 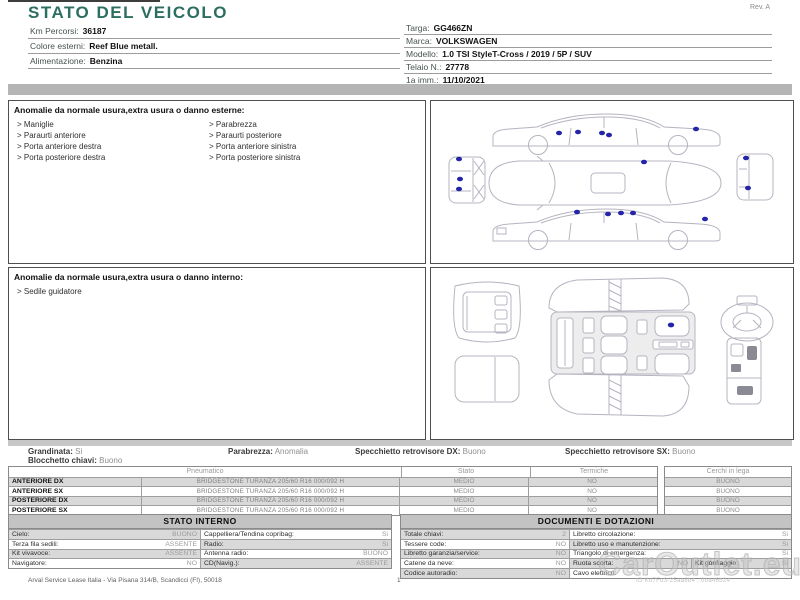 What do you see at coordinates (596, 534) in the screenshot?
I see `table-row: Totale chiavi: 2 Libretto circolazione: Si` at bounding box center [596, 534].